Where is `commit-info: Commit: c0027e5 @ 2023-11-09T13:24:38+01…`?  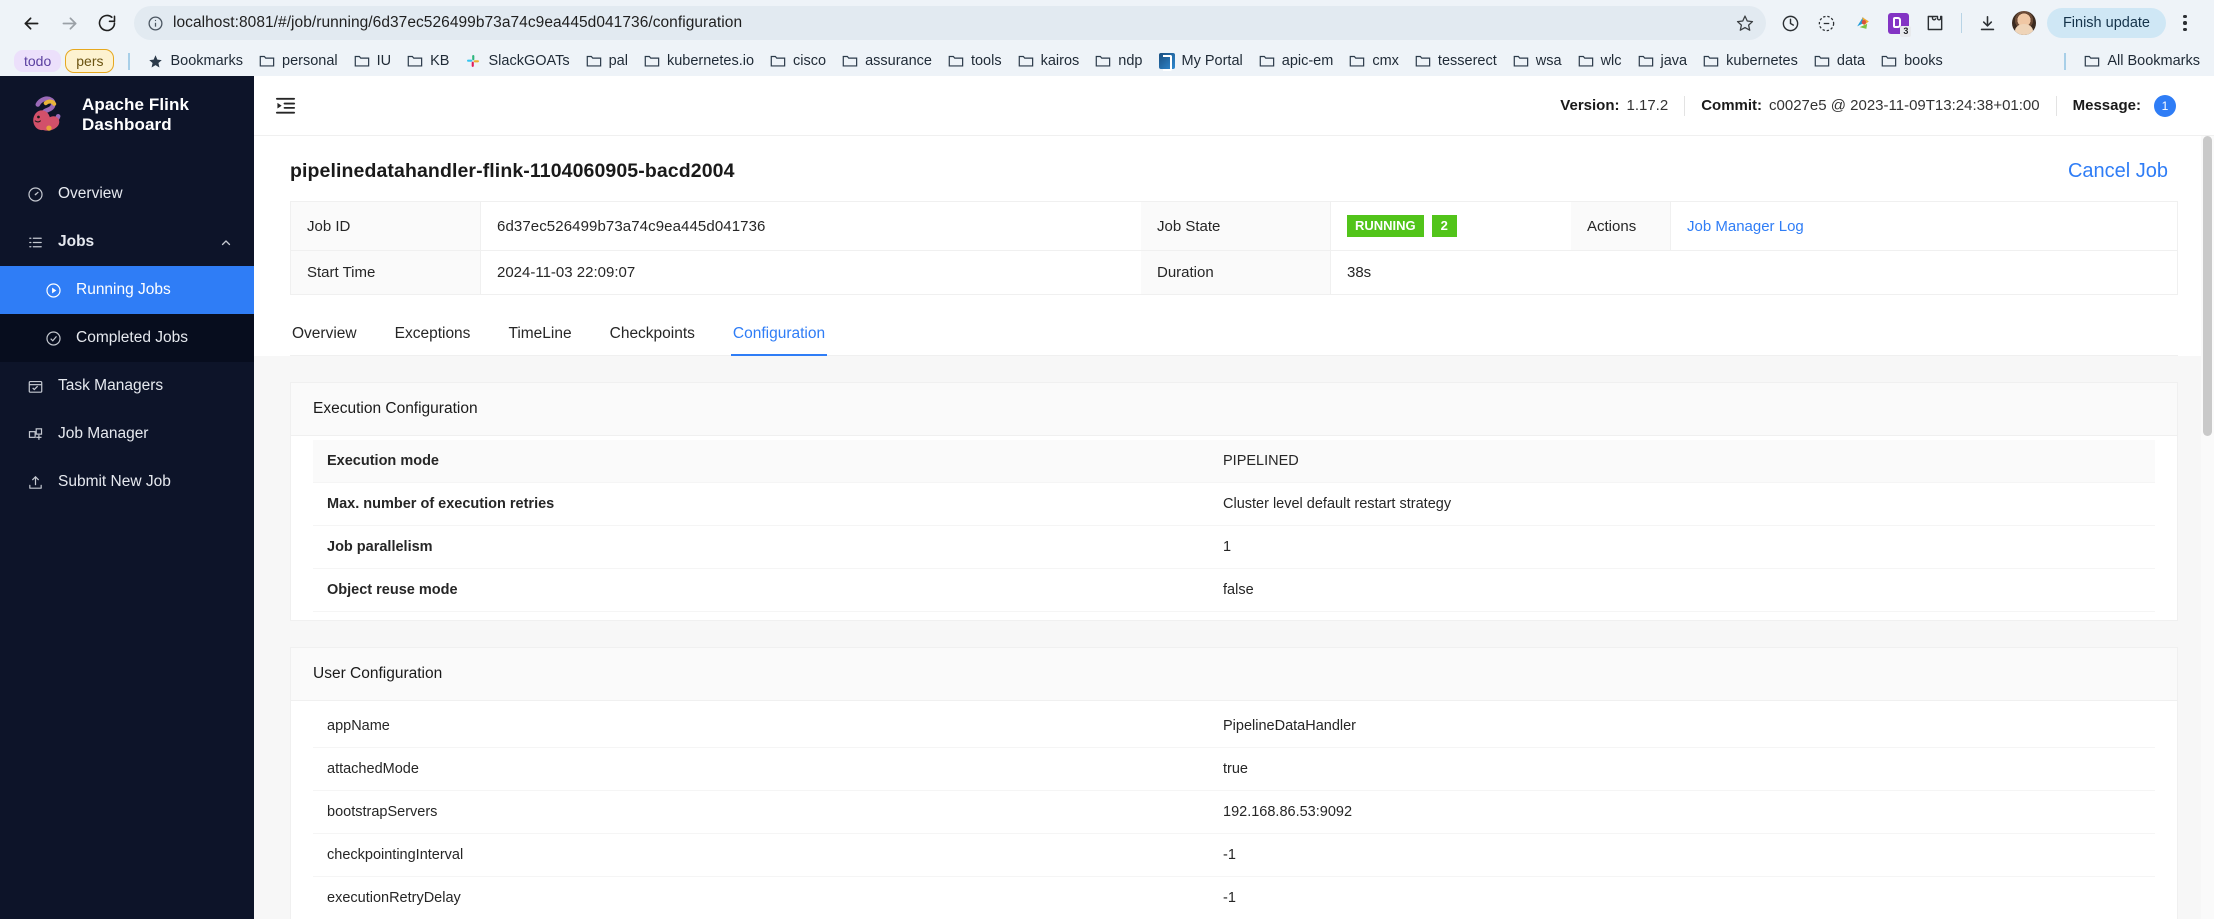 commit-info: Commit: c0027e5 @ 2023-11-09T13:24:38+01… is located at coordinates (1870, 105).